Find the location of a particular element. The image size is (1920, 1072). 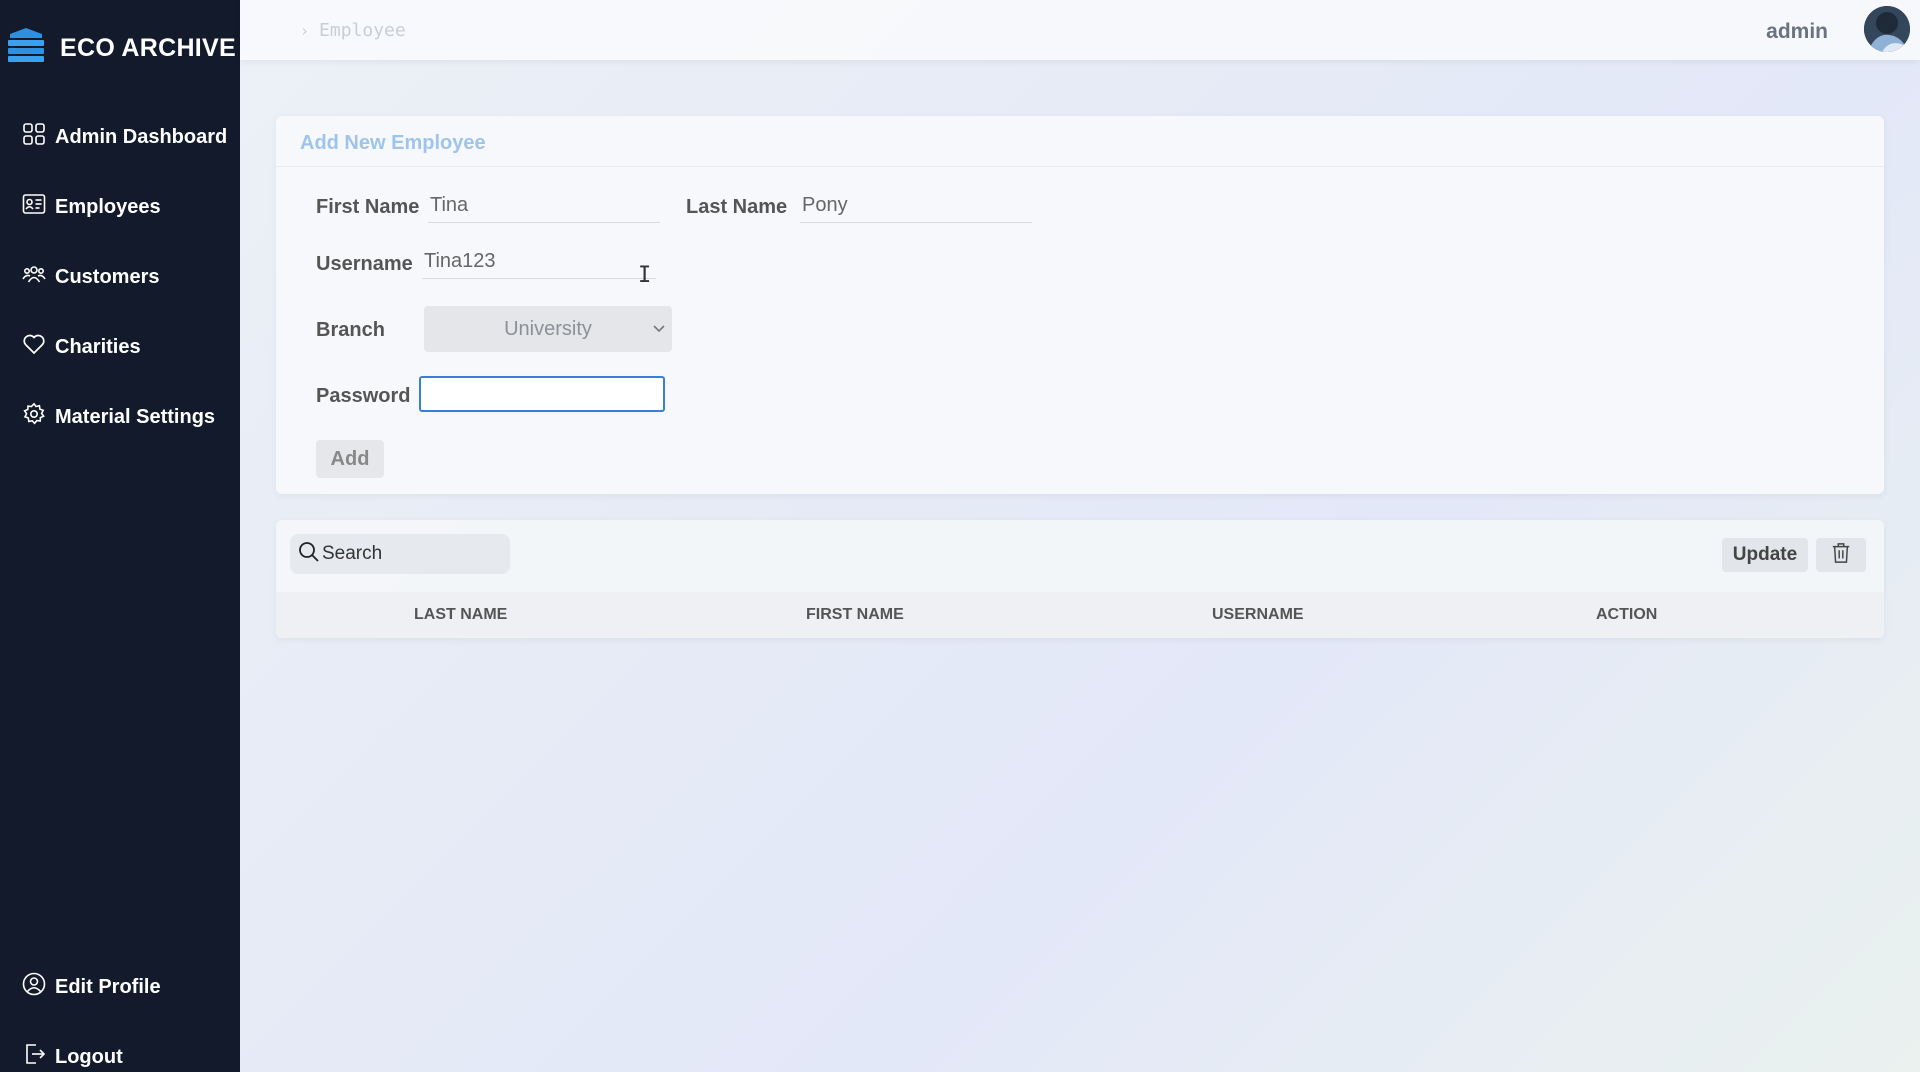

table-header: LAST NAME FIRST NAME USERNAME ACTION is located at coordinates (1080, 615).